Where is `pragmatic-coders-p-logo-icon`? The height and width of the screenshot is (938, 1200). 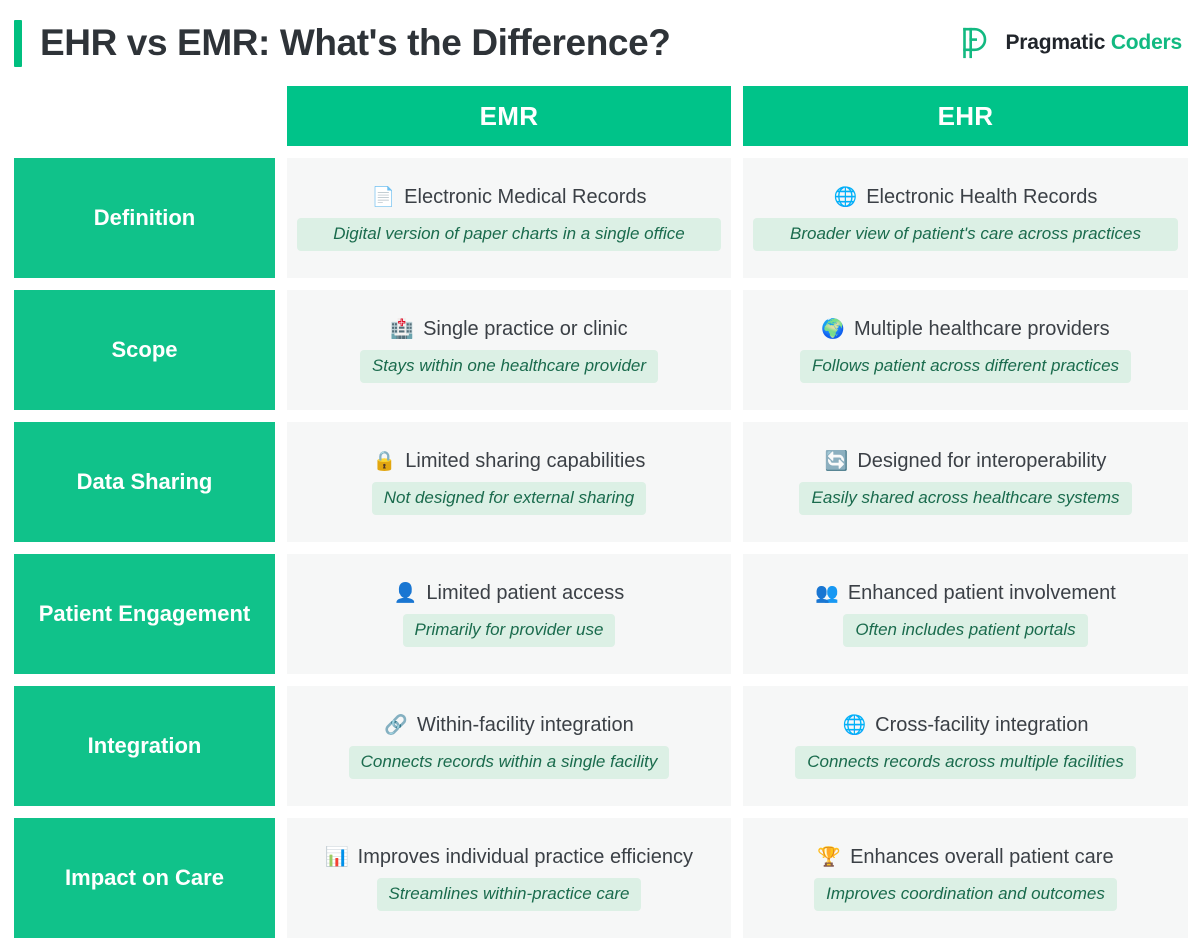 pragmatic-coders-p-logo-icon is located at coordinates (977, 43).